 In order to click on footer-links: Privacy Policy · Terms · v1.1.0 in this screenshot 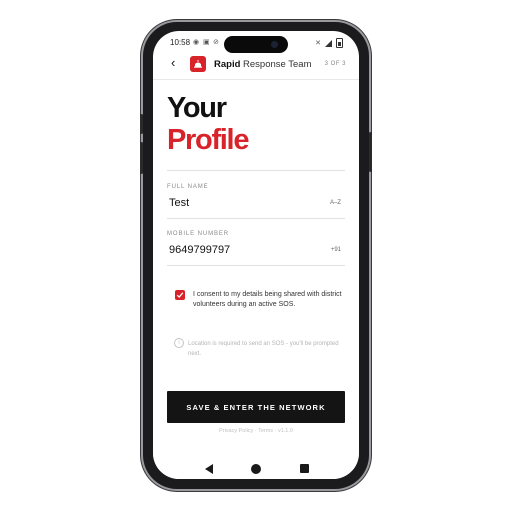, I will do `click(256, 431)`.